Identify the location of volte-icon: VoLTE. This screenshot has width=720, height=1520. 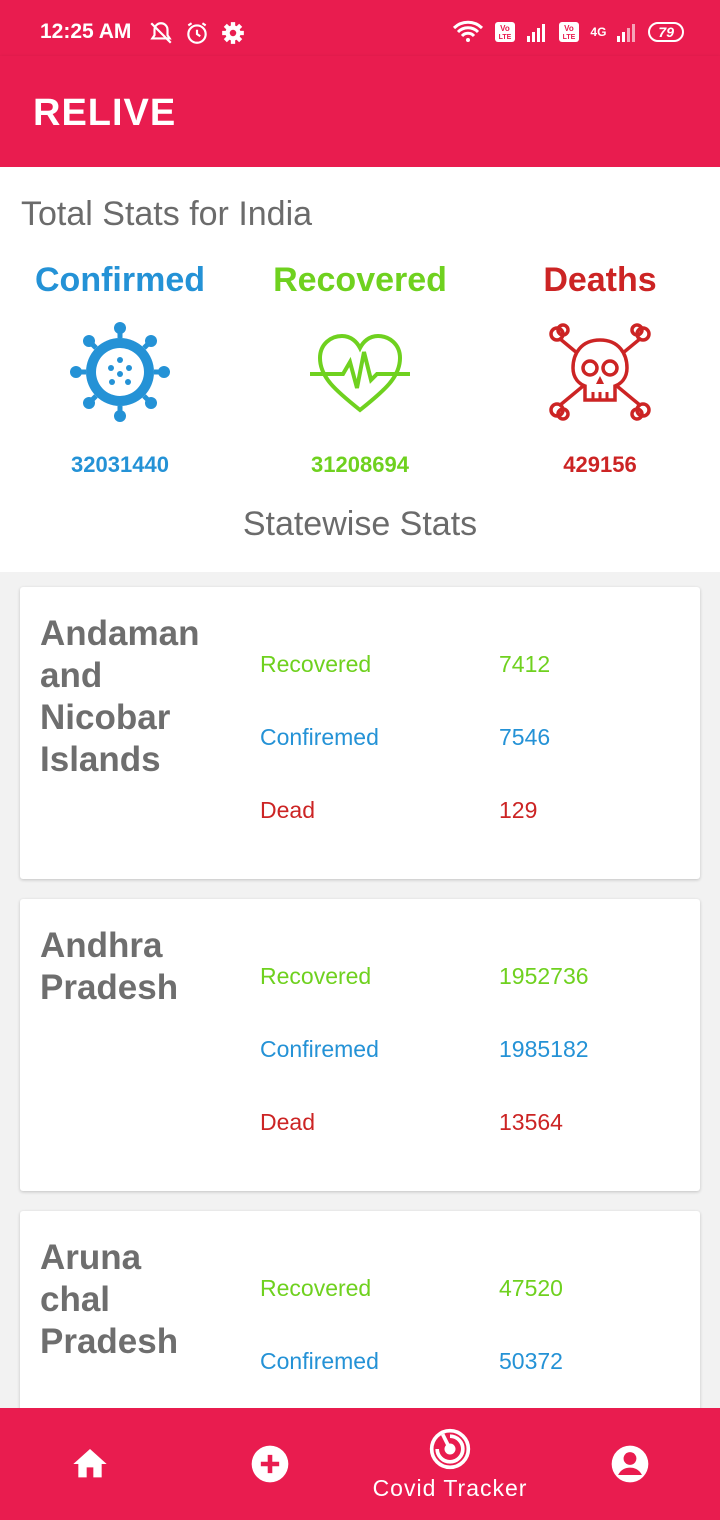
(505, 32).